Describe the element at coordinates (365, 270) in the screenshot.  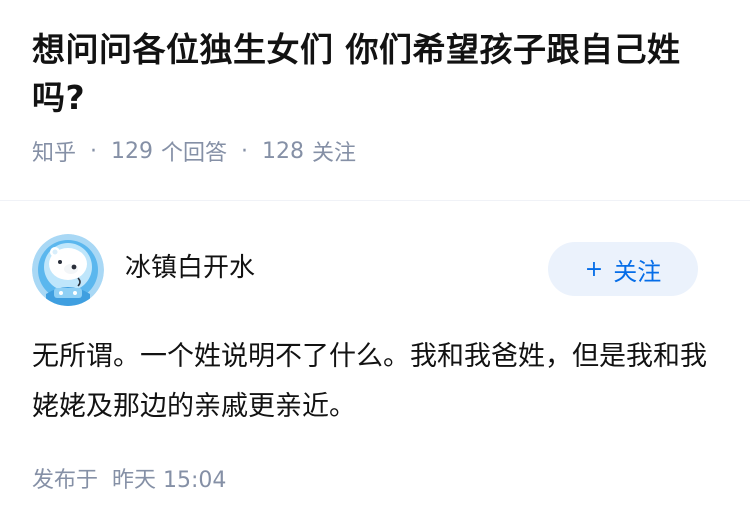
I see `author-row: 冰镇白开水 + 关注` at that location.